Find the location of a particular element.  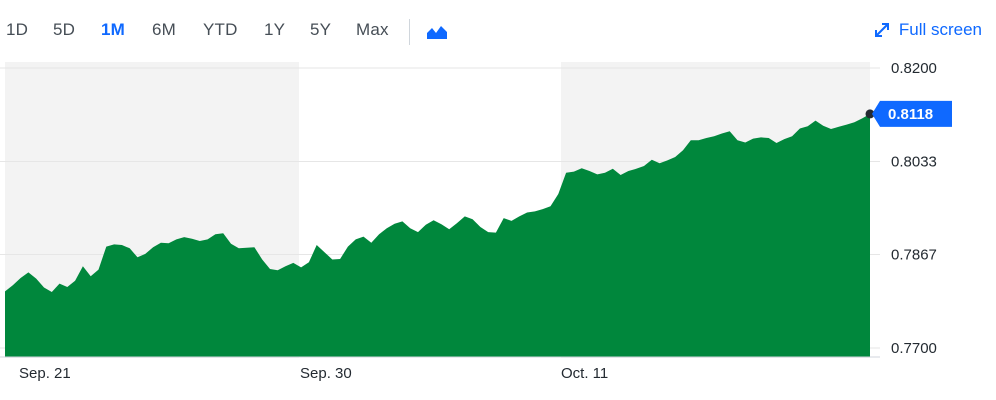

y-tick-label: 0.7700 is located at coordinates (914, 348).